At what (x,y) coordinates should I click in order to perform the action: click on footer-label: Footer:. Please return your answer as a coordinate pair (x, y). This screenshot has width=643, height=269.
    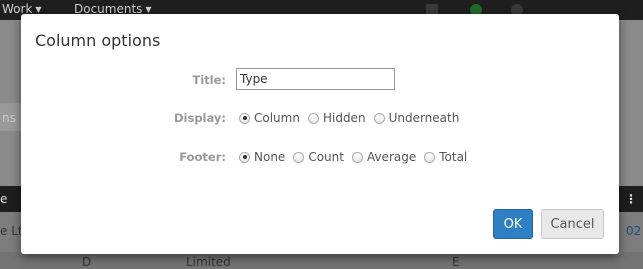
    Looking at the image, I should click on (202, 157).